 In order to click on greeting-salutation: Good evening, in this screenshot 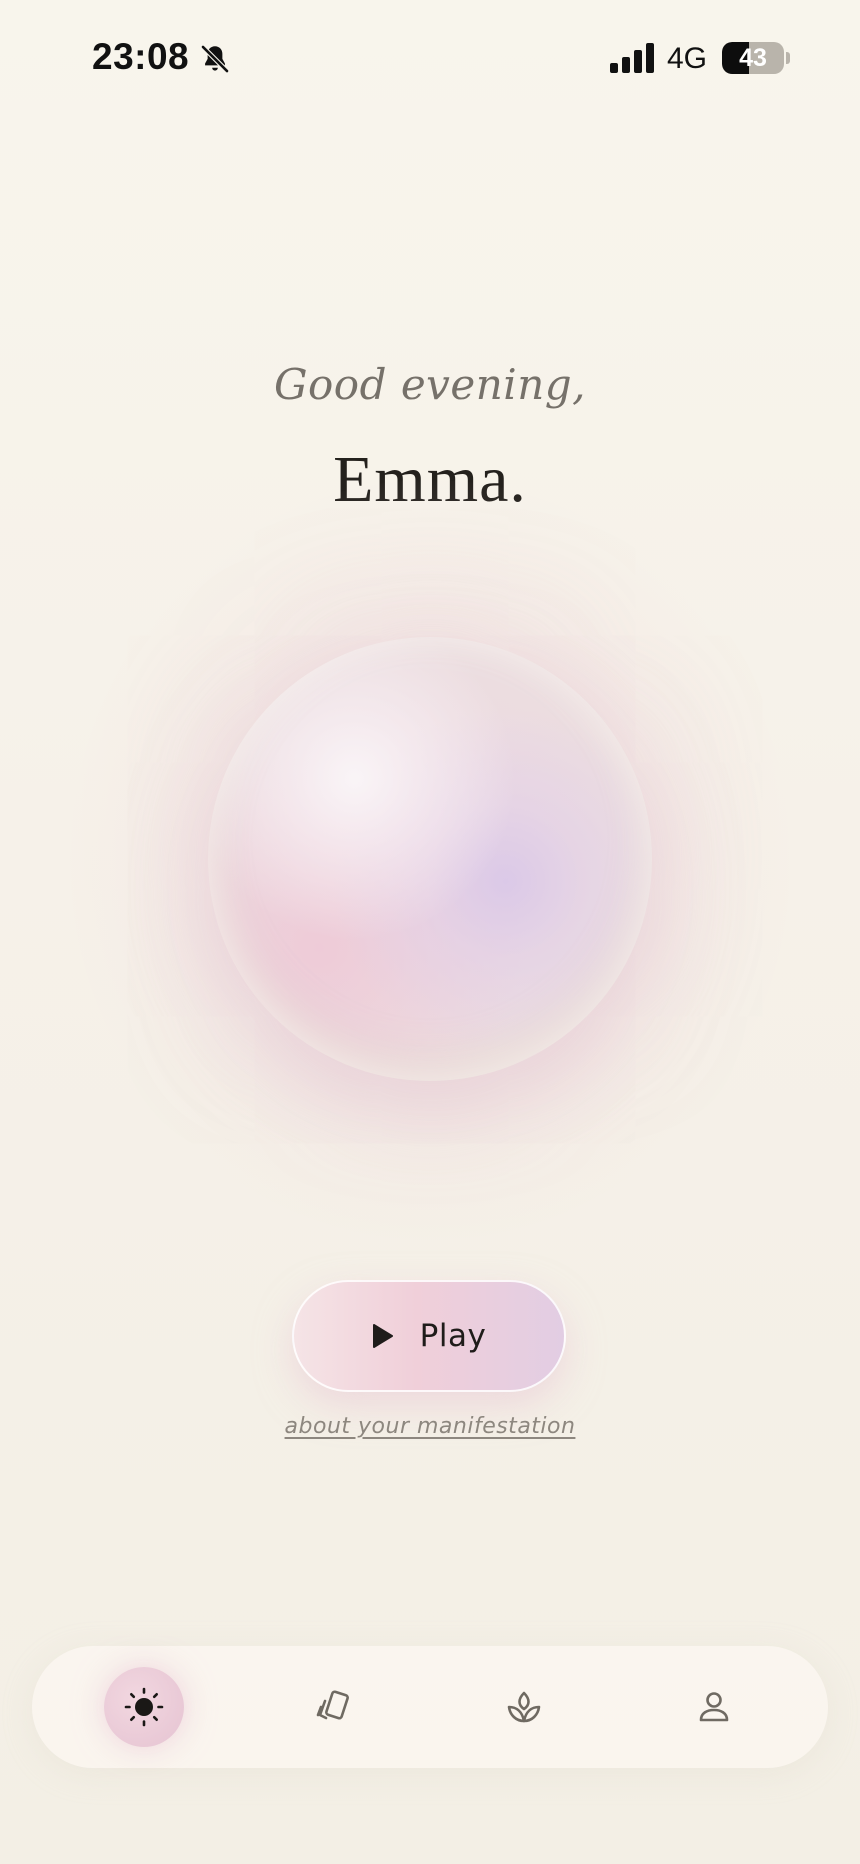, I will do `click(430, 384)`.